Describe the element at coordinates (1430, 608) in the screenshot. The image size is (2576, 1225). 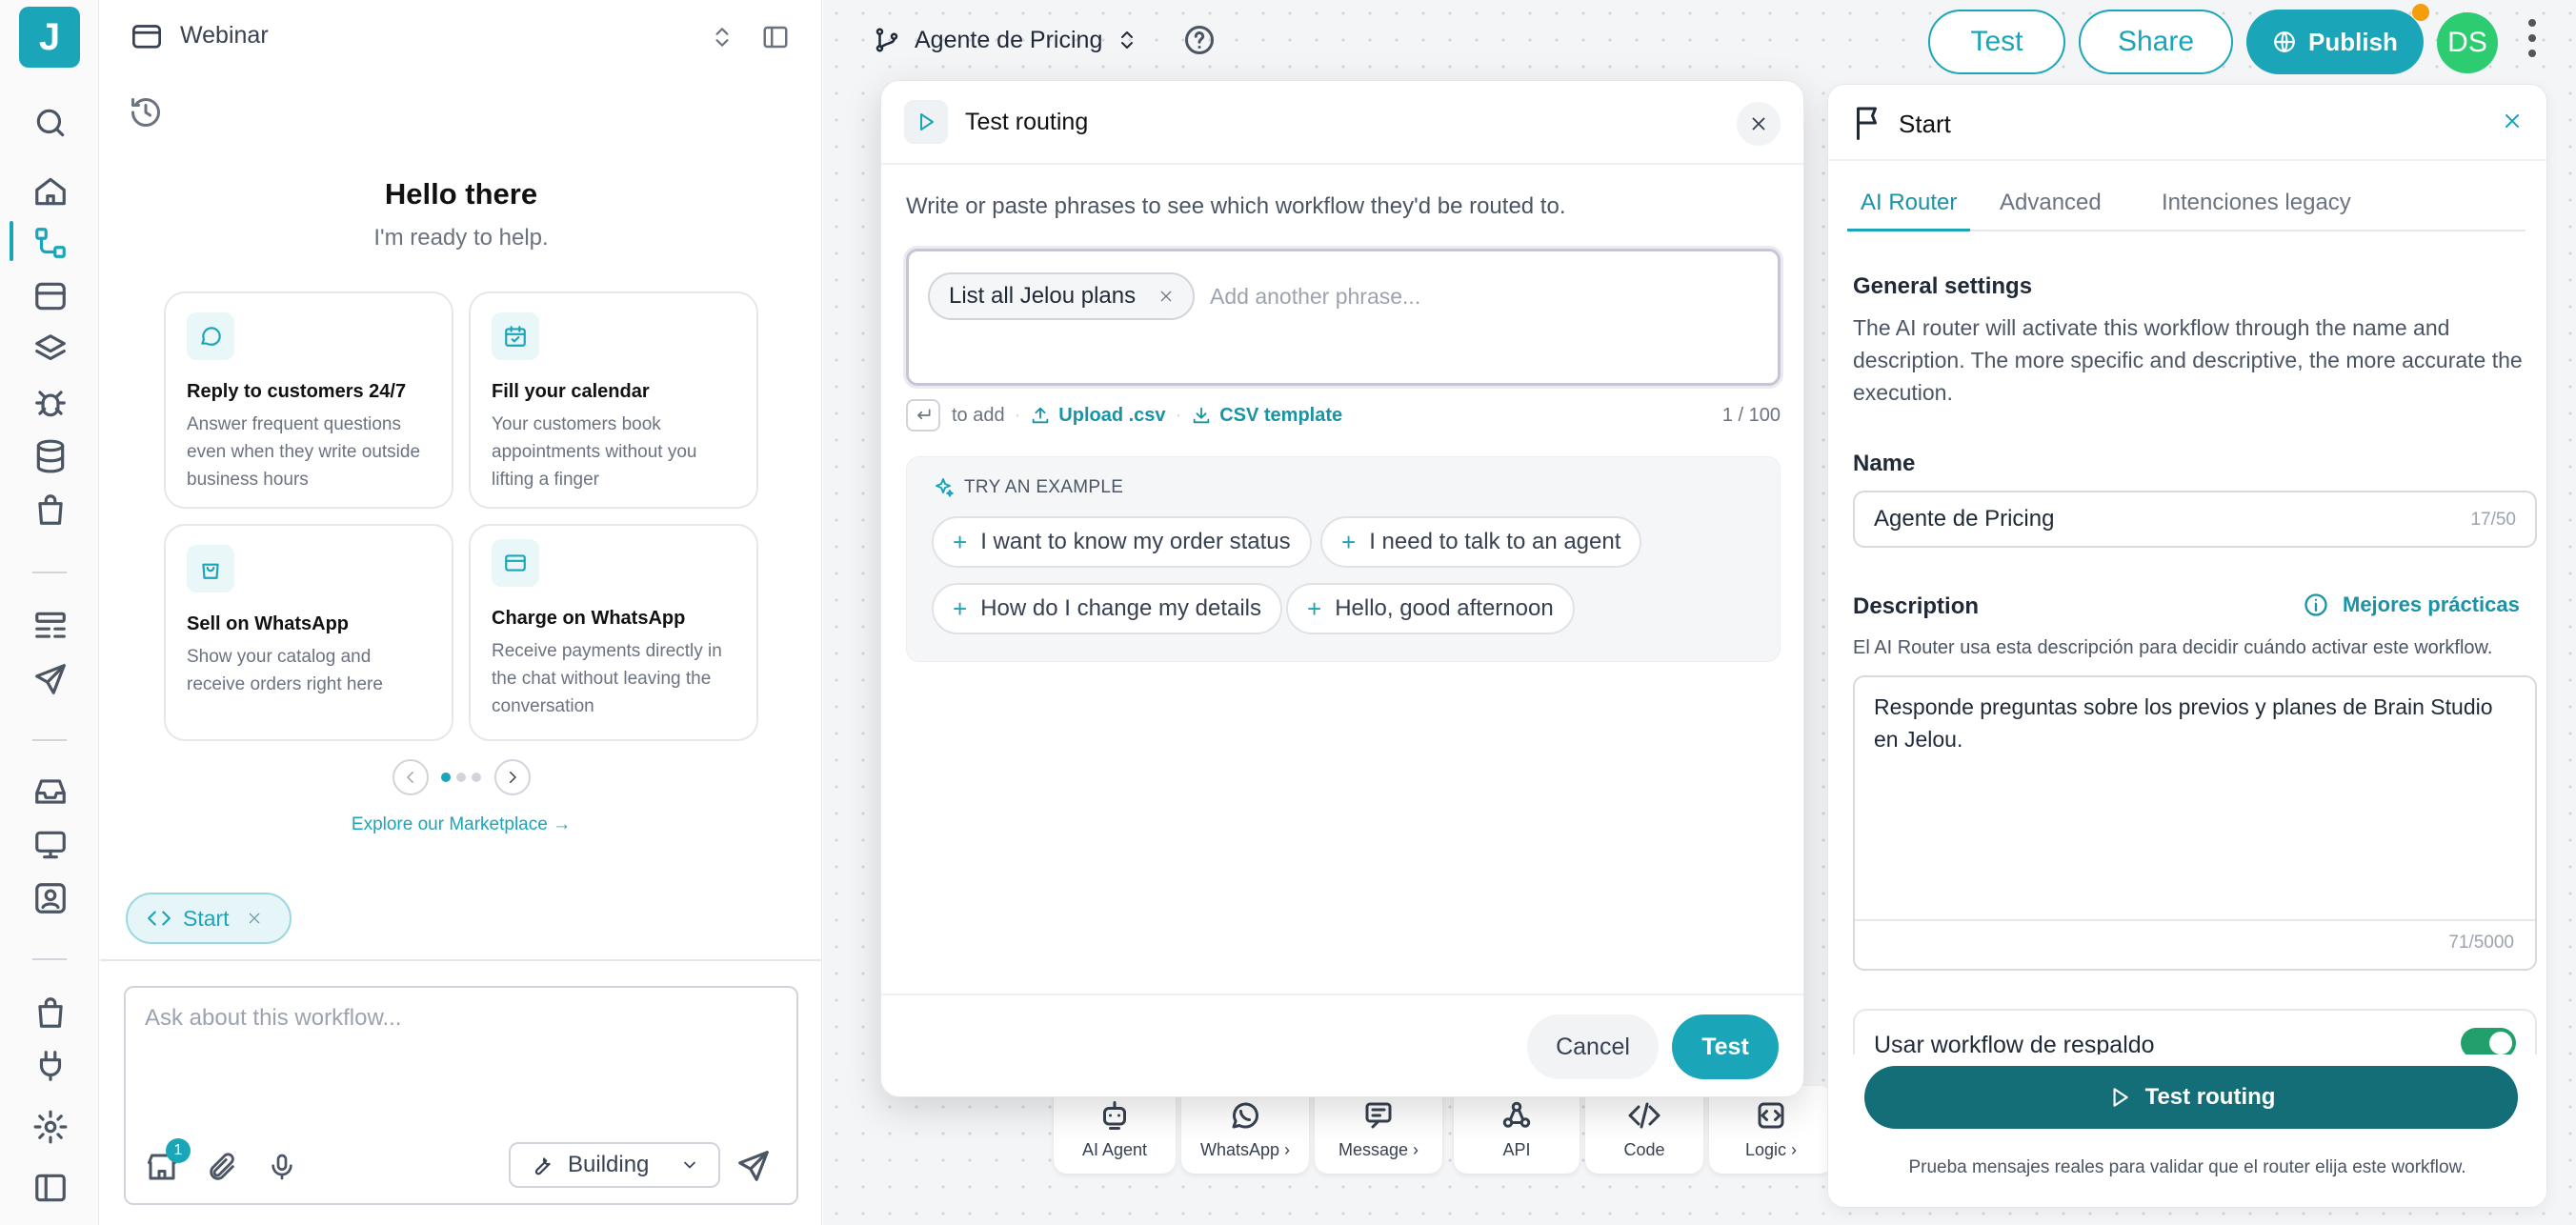
I see `example-chip: + Hello, good afternoon` at that location.